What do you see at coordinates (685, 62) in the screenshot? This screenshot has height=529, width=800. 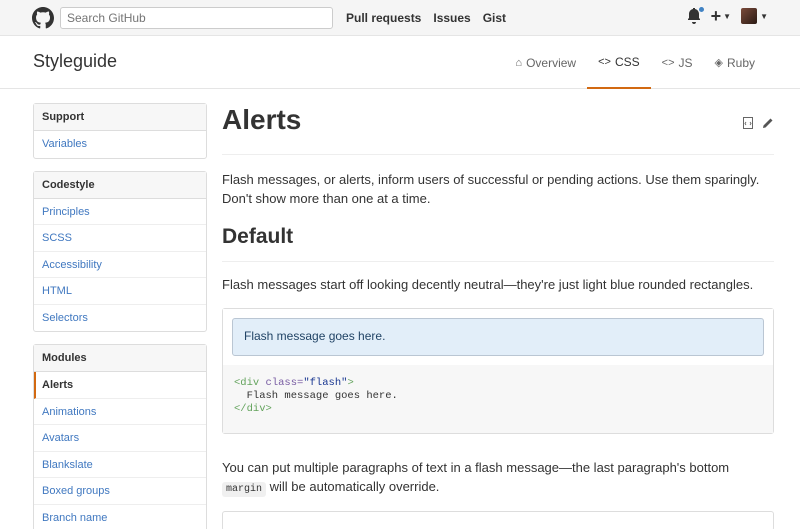 I see `tab-label: JS` at bounding box center [685, 62].